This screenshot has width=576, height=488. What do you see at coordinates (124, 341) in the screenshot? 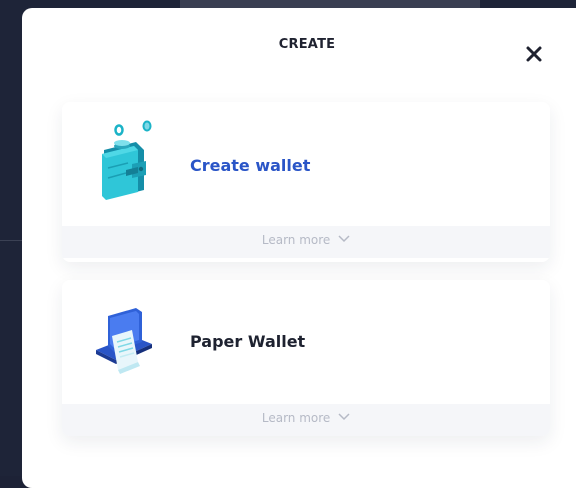
I see `paper-wallet-icon` at bounding box center [124, 341].